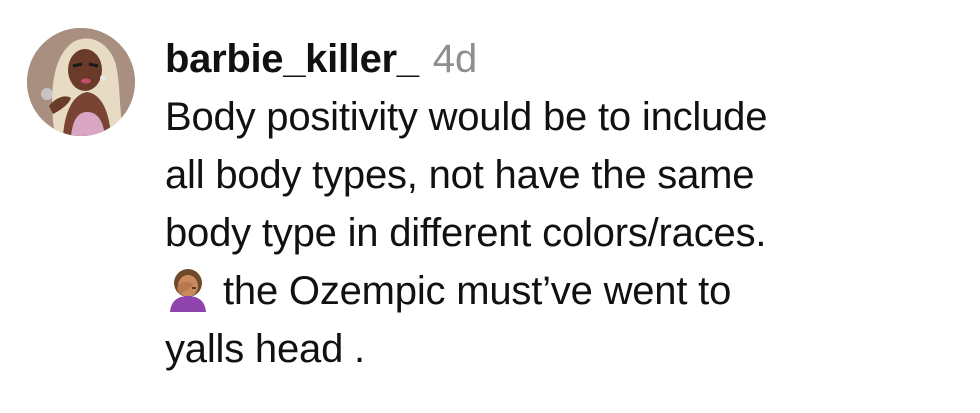 The height and width of the screenshot is (413, 980). I want to click on comment-line: yalls head ., so click(265, 349).